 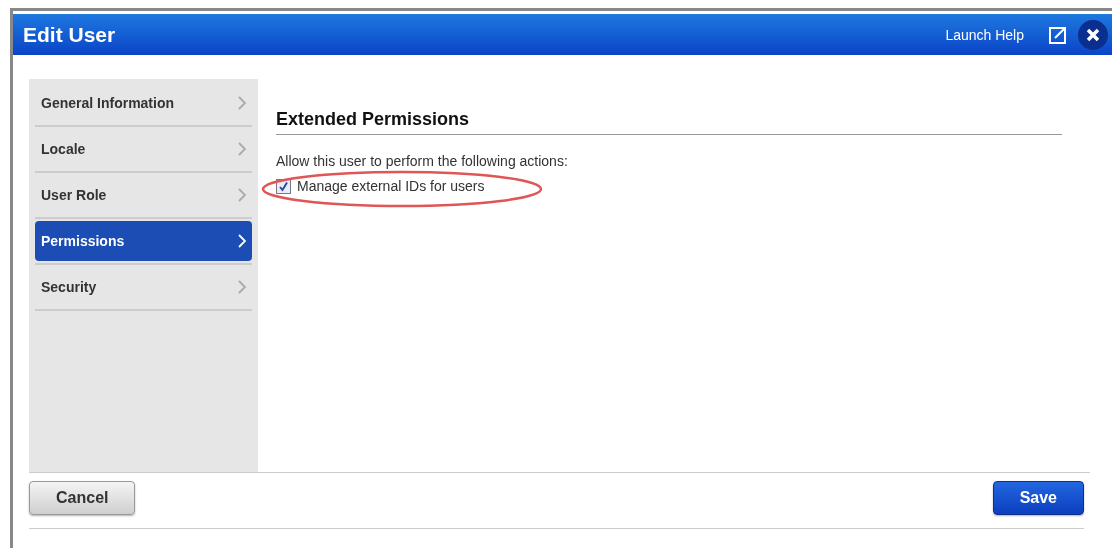 What do you see at coordinates (1058, 34) in the screenshot?
I see `popout-icon` at bounding box center [1058, 34].